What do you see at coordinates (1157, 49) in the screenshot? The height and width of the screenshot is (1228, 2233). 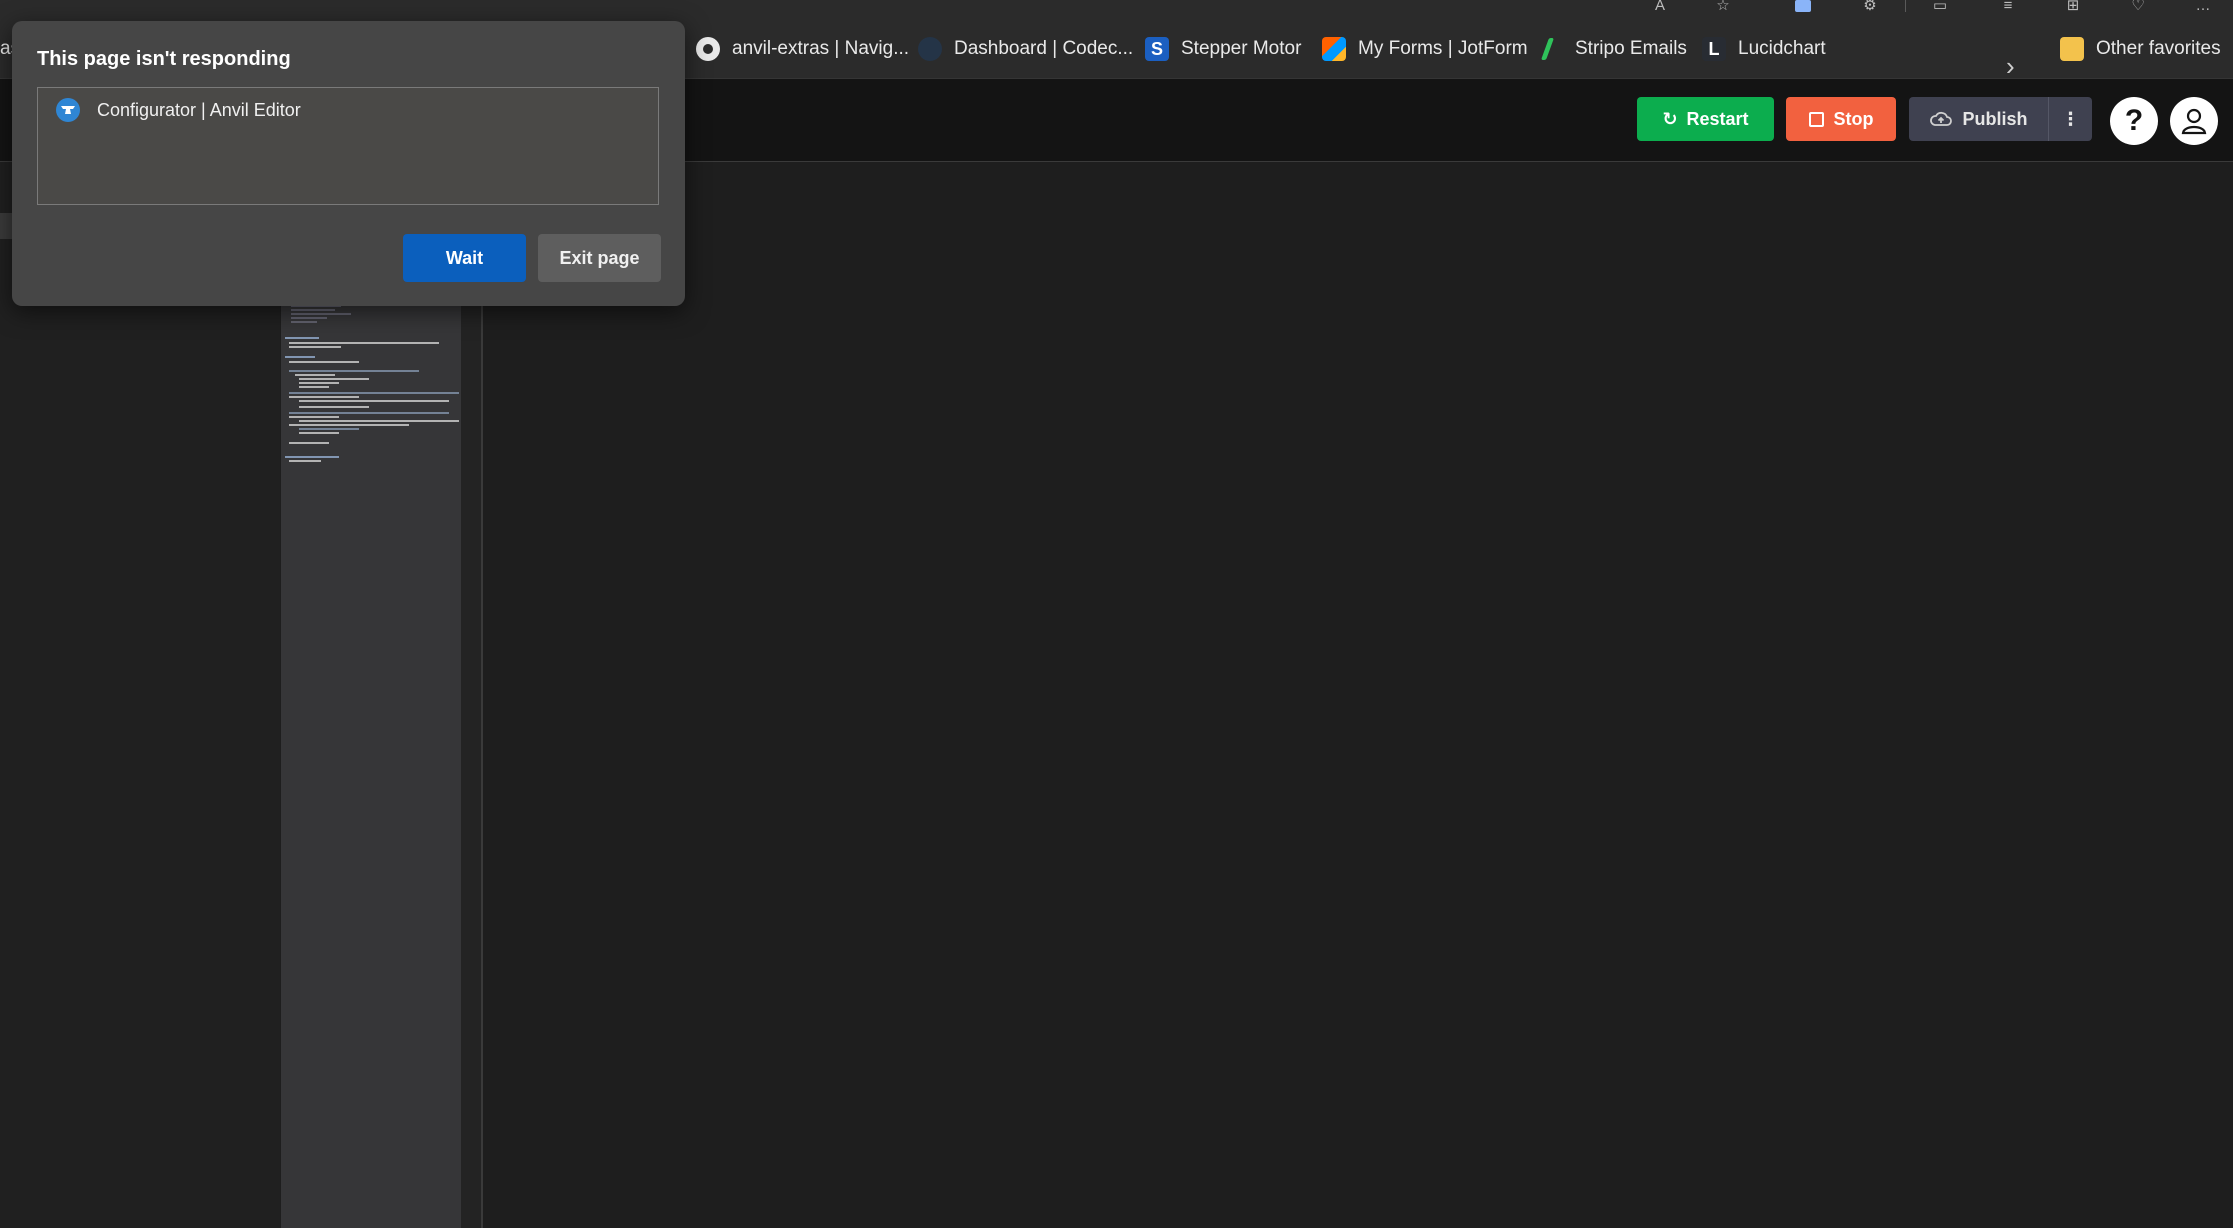 I see `s-logo-icon: S` at bounding box center [1157, 49].